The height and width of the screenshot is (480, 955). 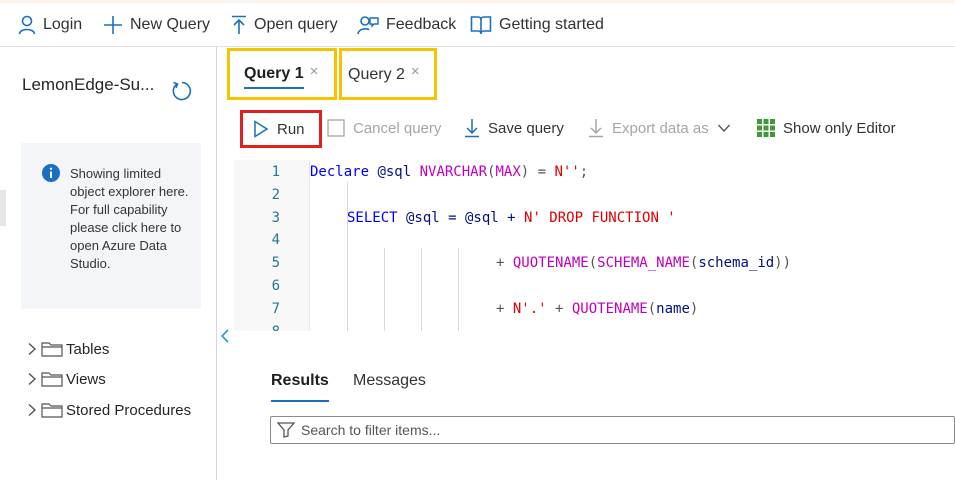 What do you see at coordinates (673, 309) in the screenshot?
I see `code-token: name` at bounding box center [673, 309].